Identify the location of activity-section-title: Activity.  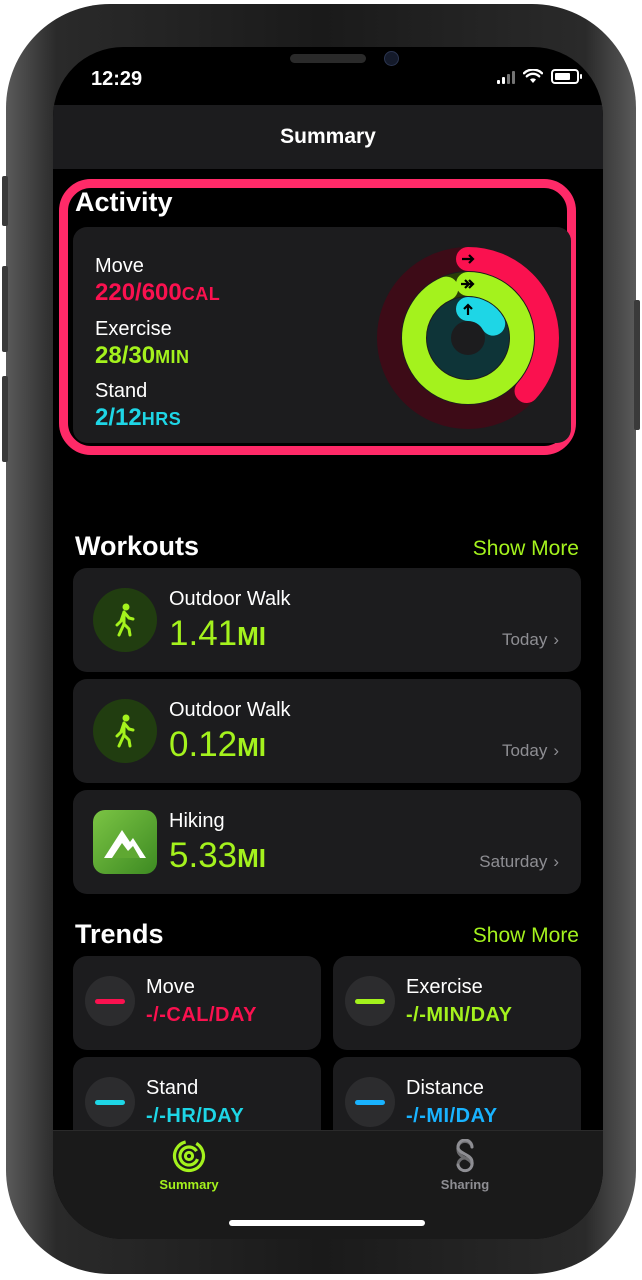
(124, 202).